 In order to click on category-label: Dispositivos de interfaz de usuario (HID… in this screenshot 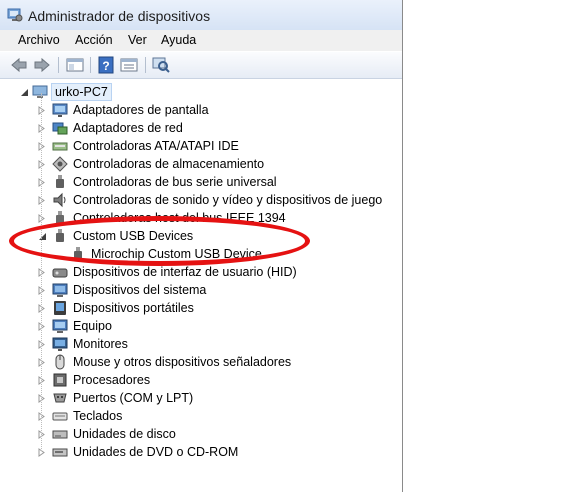, I will do `click(185, 272)`.